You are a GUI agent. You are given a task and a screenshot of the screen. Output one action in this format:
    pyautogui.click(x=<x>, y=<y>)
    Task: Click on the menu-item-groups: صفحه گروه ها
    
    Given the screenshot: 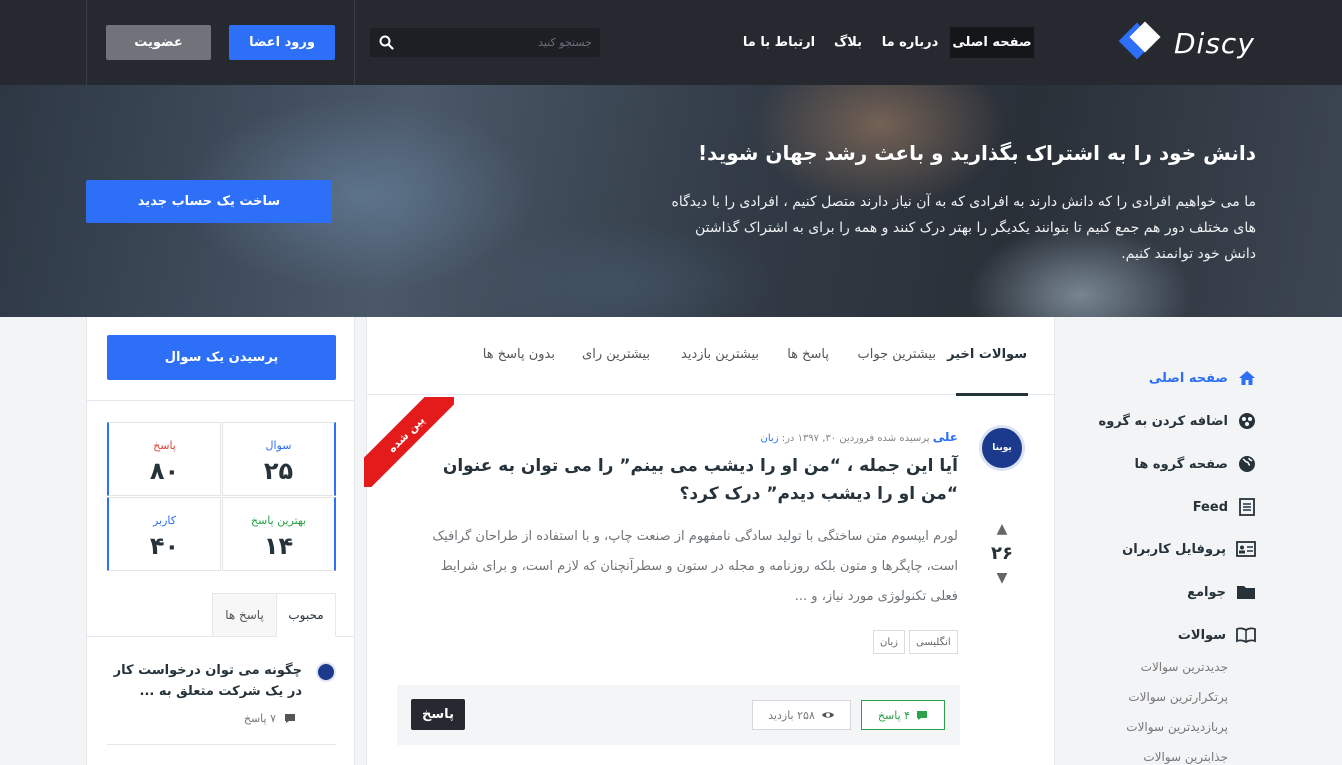 What is the action you would take?
    pyautogui.click(x=1195, y=464)
    